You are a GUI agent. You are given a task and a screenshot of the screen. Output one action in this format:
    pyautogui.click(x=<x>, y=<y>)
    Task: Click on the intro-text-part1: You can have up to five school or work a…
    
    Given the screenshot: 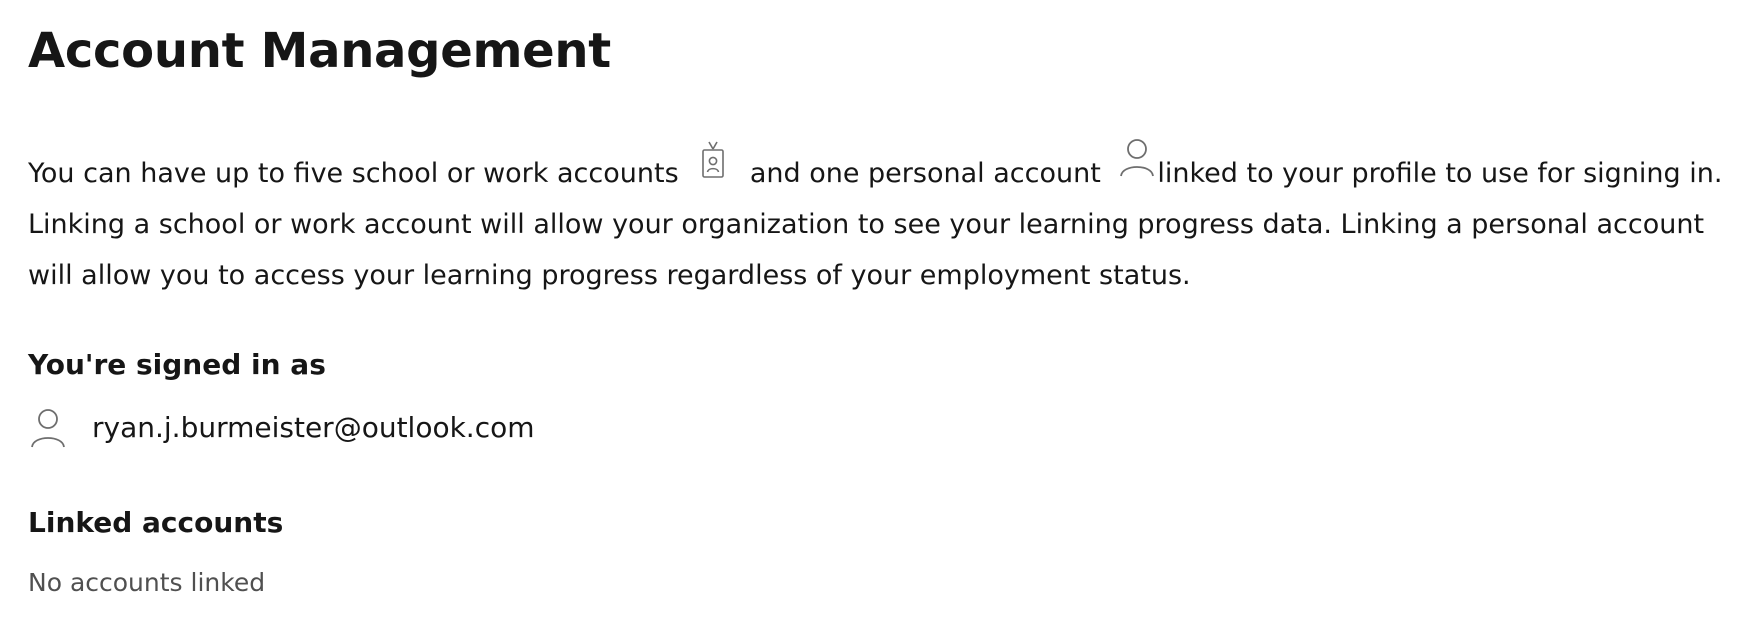 What is the action you would take?
    pyautogui.click(x=353, y=173)
    